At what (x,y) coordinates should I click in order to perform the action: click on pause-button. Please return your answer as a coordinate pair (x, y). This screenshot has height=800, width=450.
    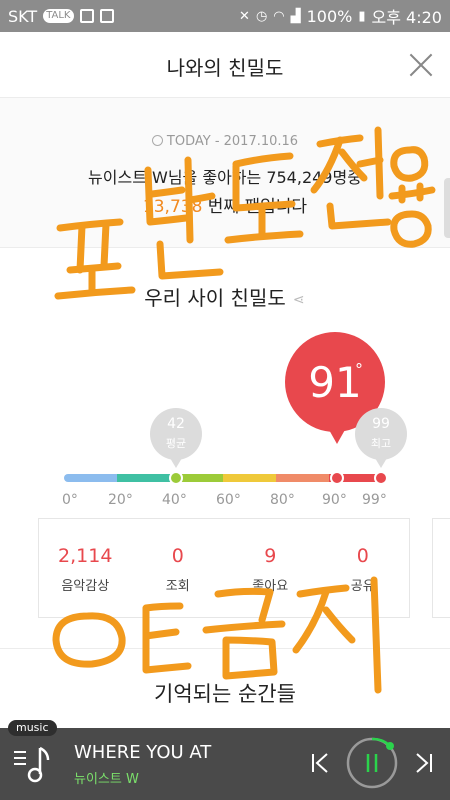
    Looking at the image, I should click on (372, 763).